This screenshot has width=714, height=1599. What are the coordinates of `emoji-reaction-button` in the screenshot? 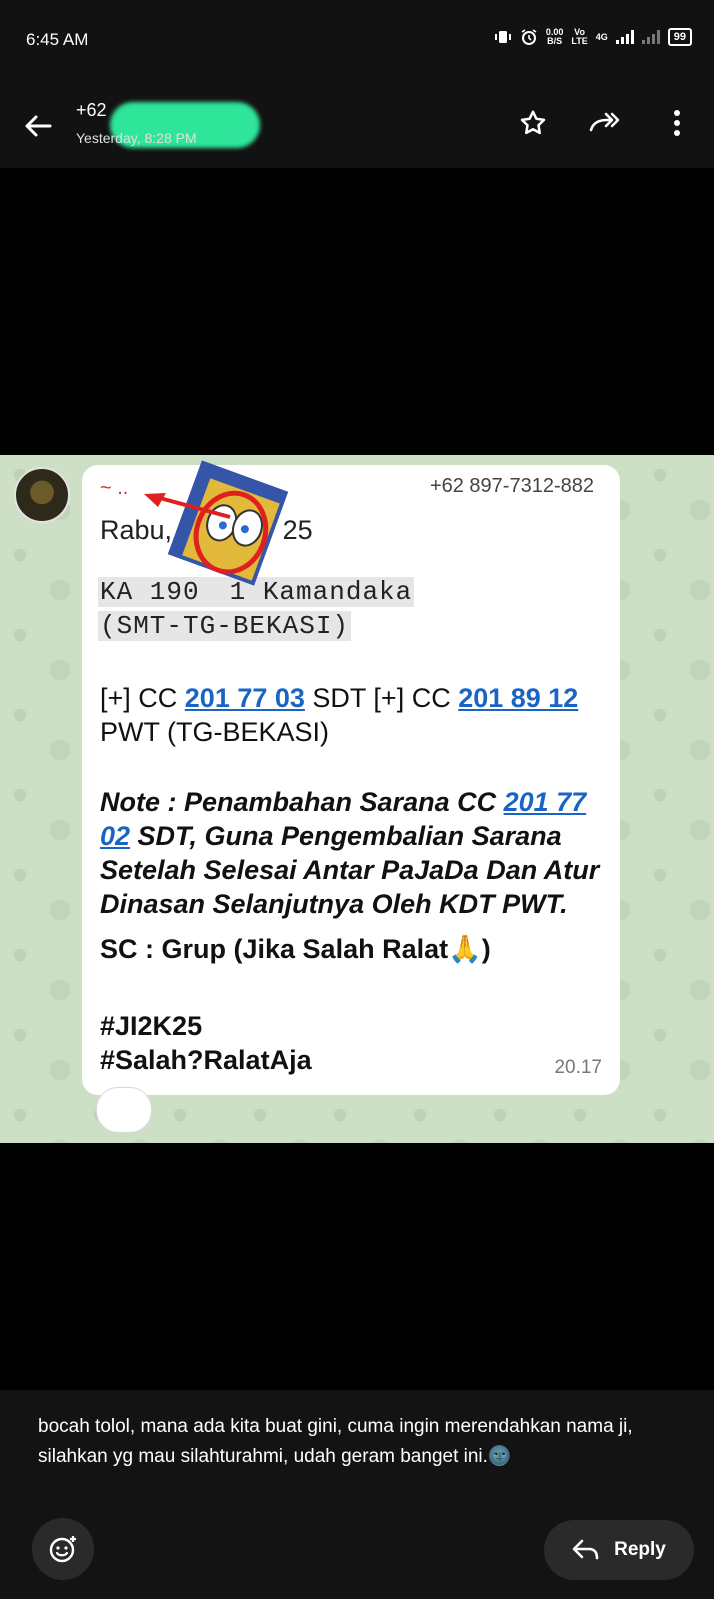 It's located at (63, 1549).